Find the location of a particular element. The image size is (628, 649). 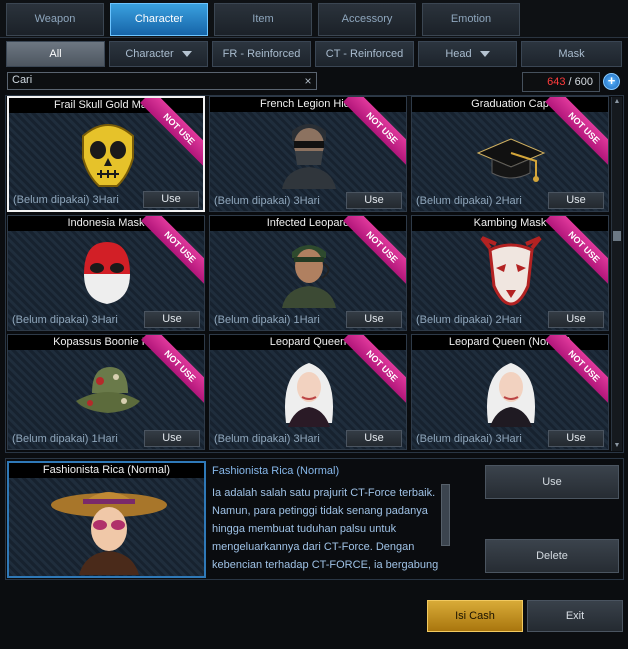

expand-capacity-button: + is located at coordinates (611, 81).